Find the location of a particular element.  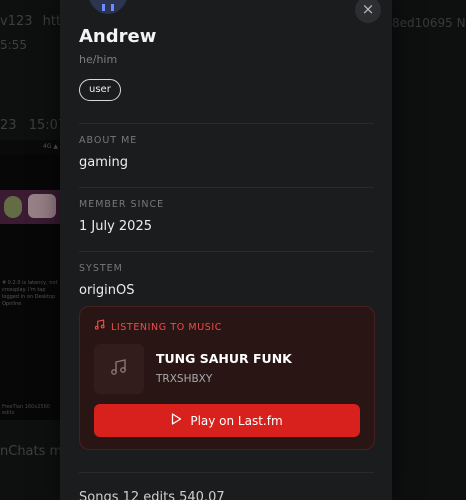

role-badge: user is located at coordinates (100, 90).